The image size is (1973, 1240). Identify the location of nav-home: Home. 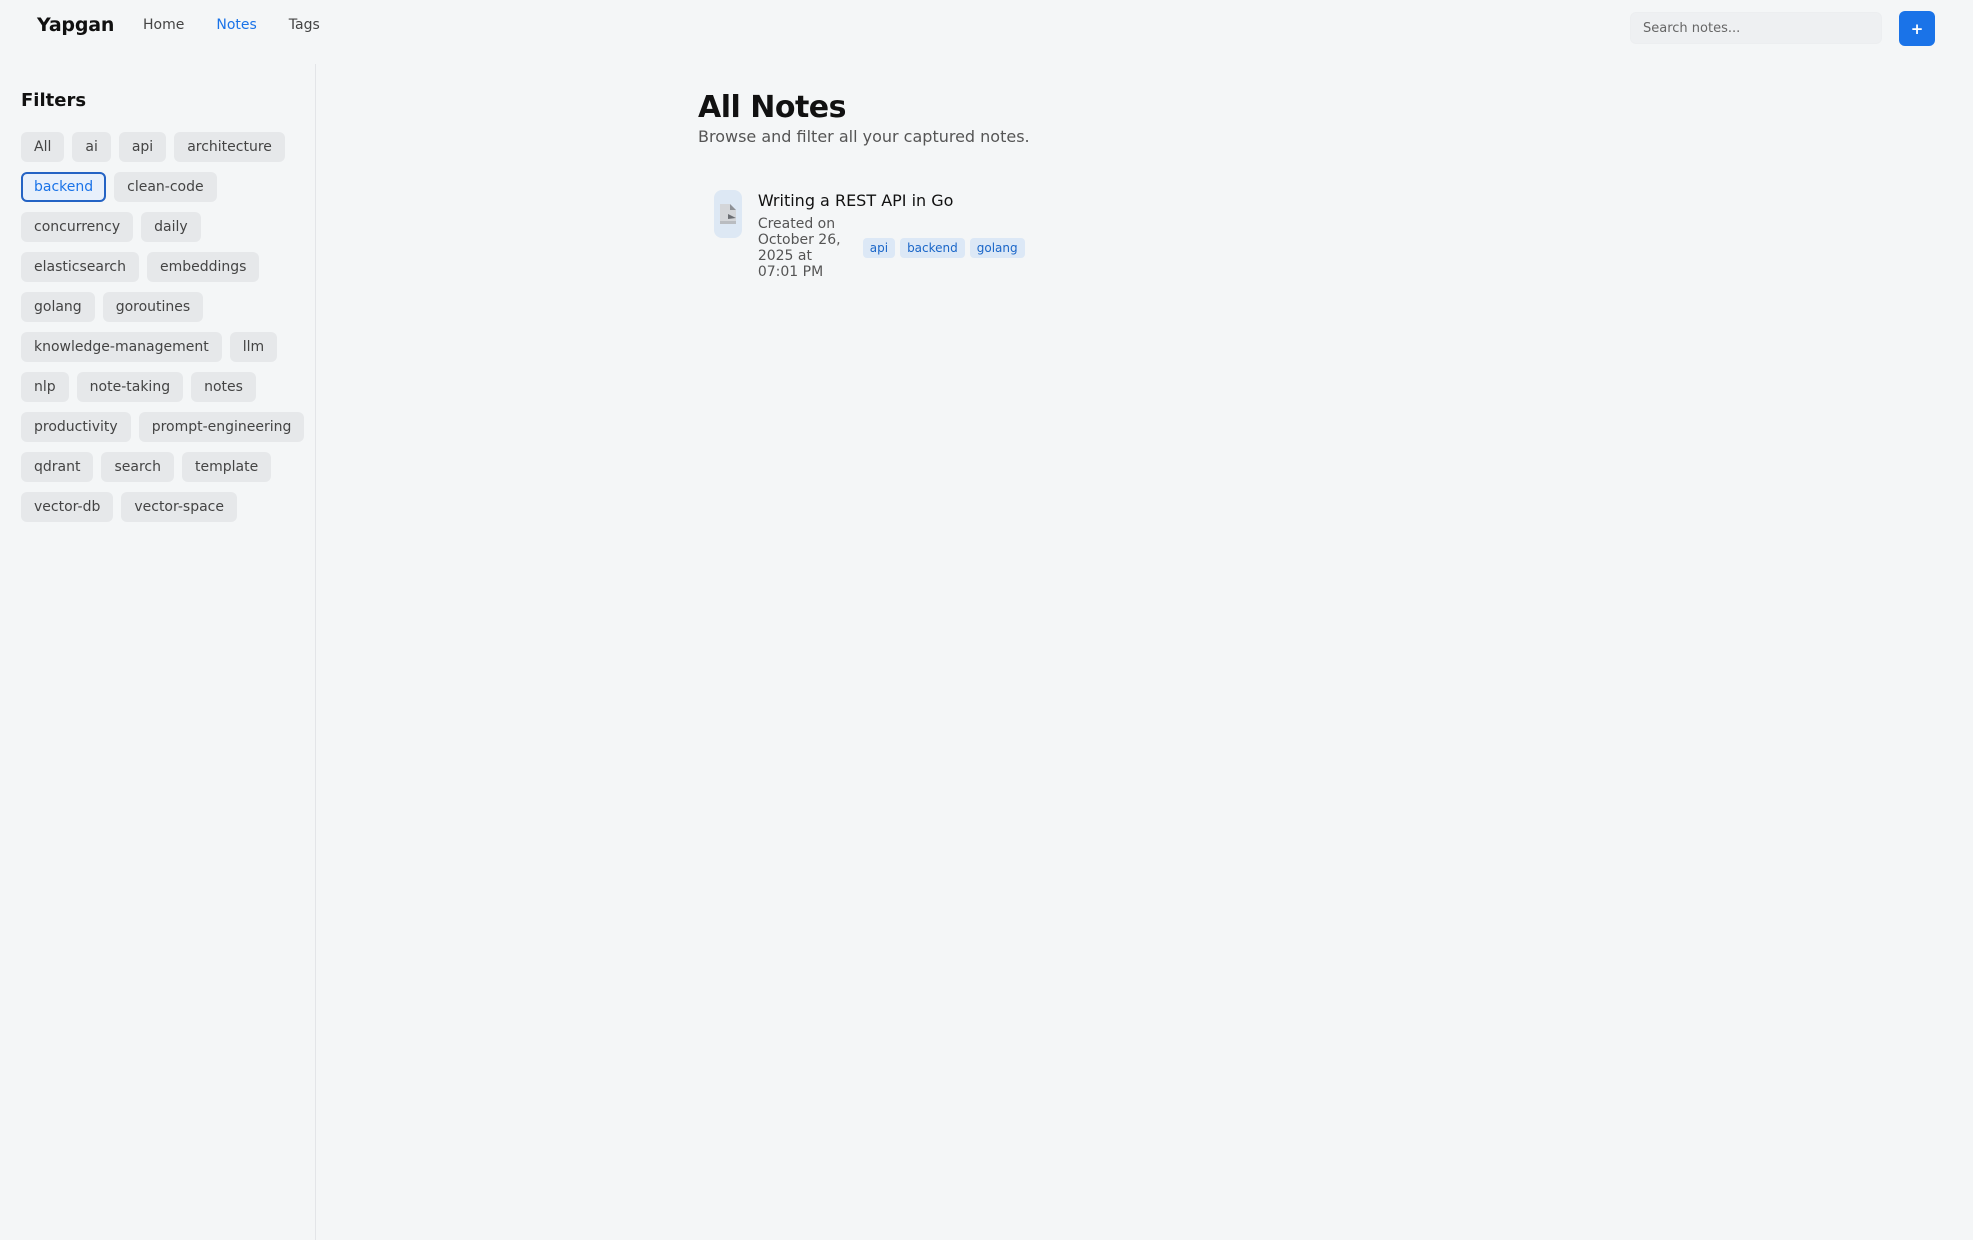
(163, 25).